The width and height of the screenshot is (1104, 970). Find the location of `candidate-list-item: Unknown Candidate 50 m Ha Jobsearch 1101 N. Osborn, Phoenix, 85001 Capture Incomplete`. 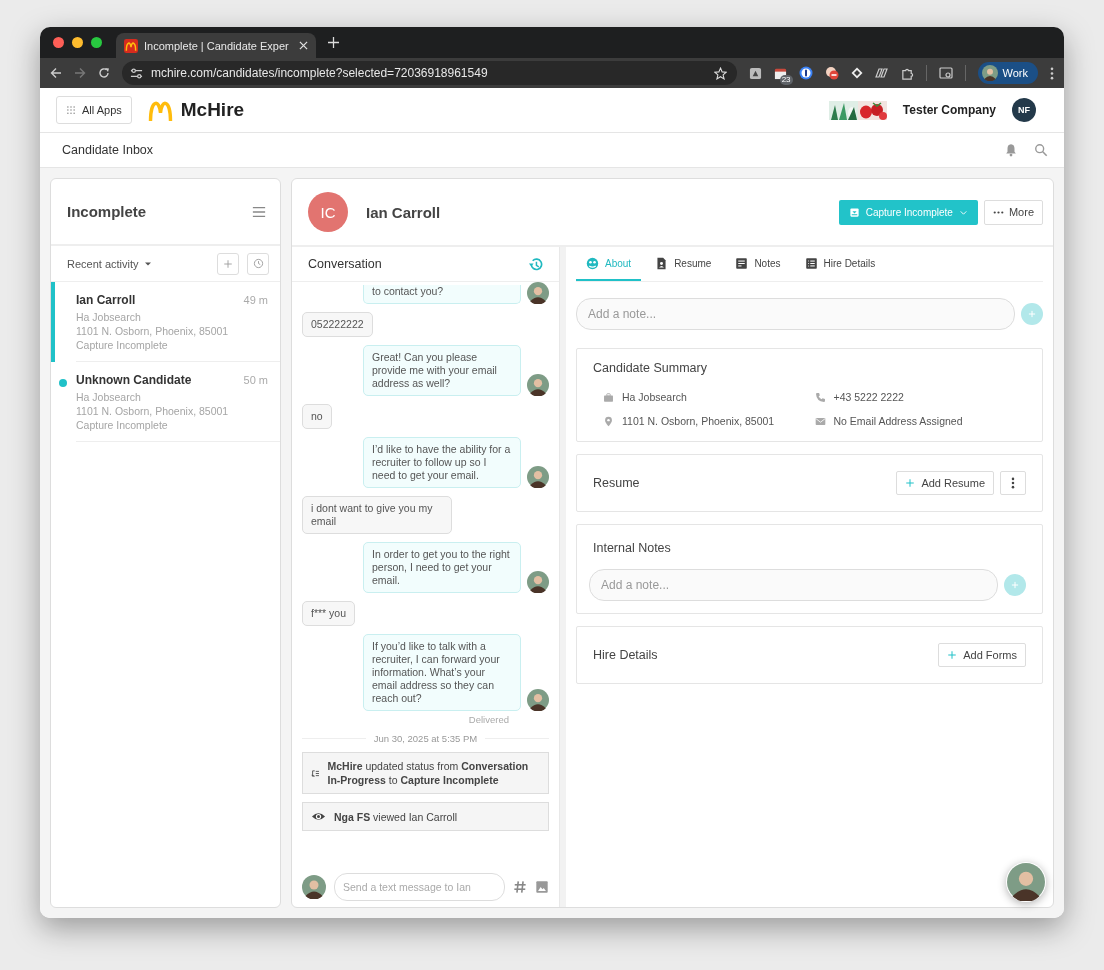

candidate-list-item: Unknown Candidate 50 m Ha Jobsearch 1101 N. Osborn, Phoenix, 85001 Capture Incomplete is located at coordinates (165, 402).